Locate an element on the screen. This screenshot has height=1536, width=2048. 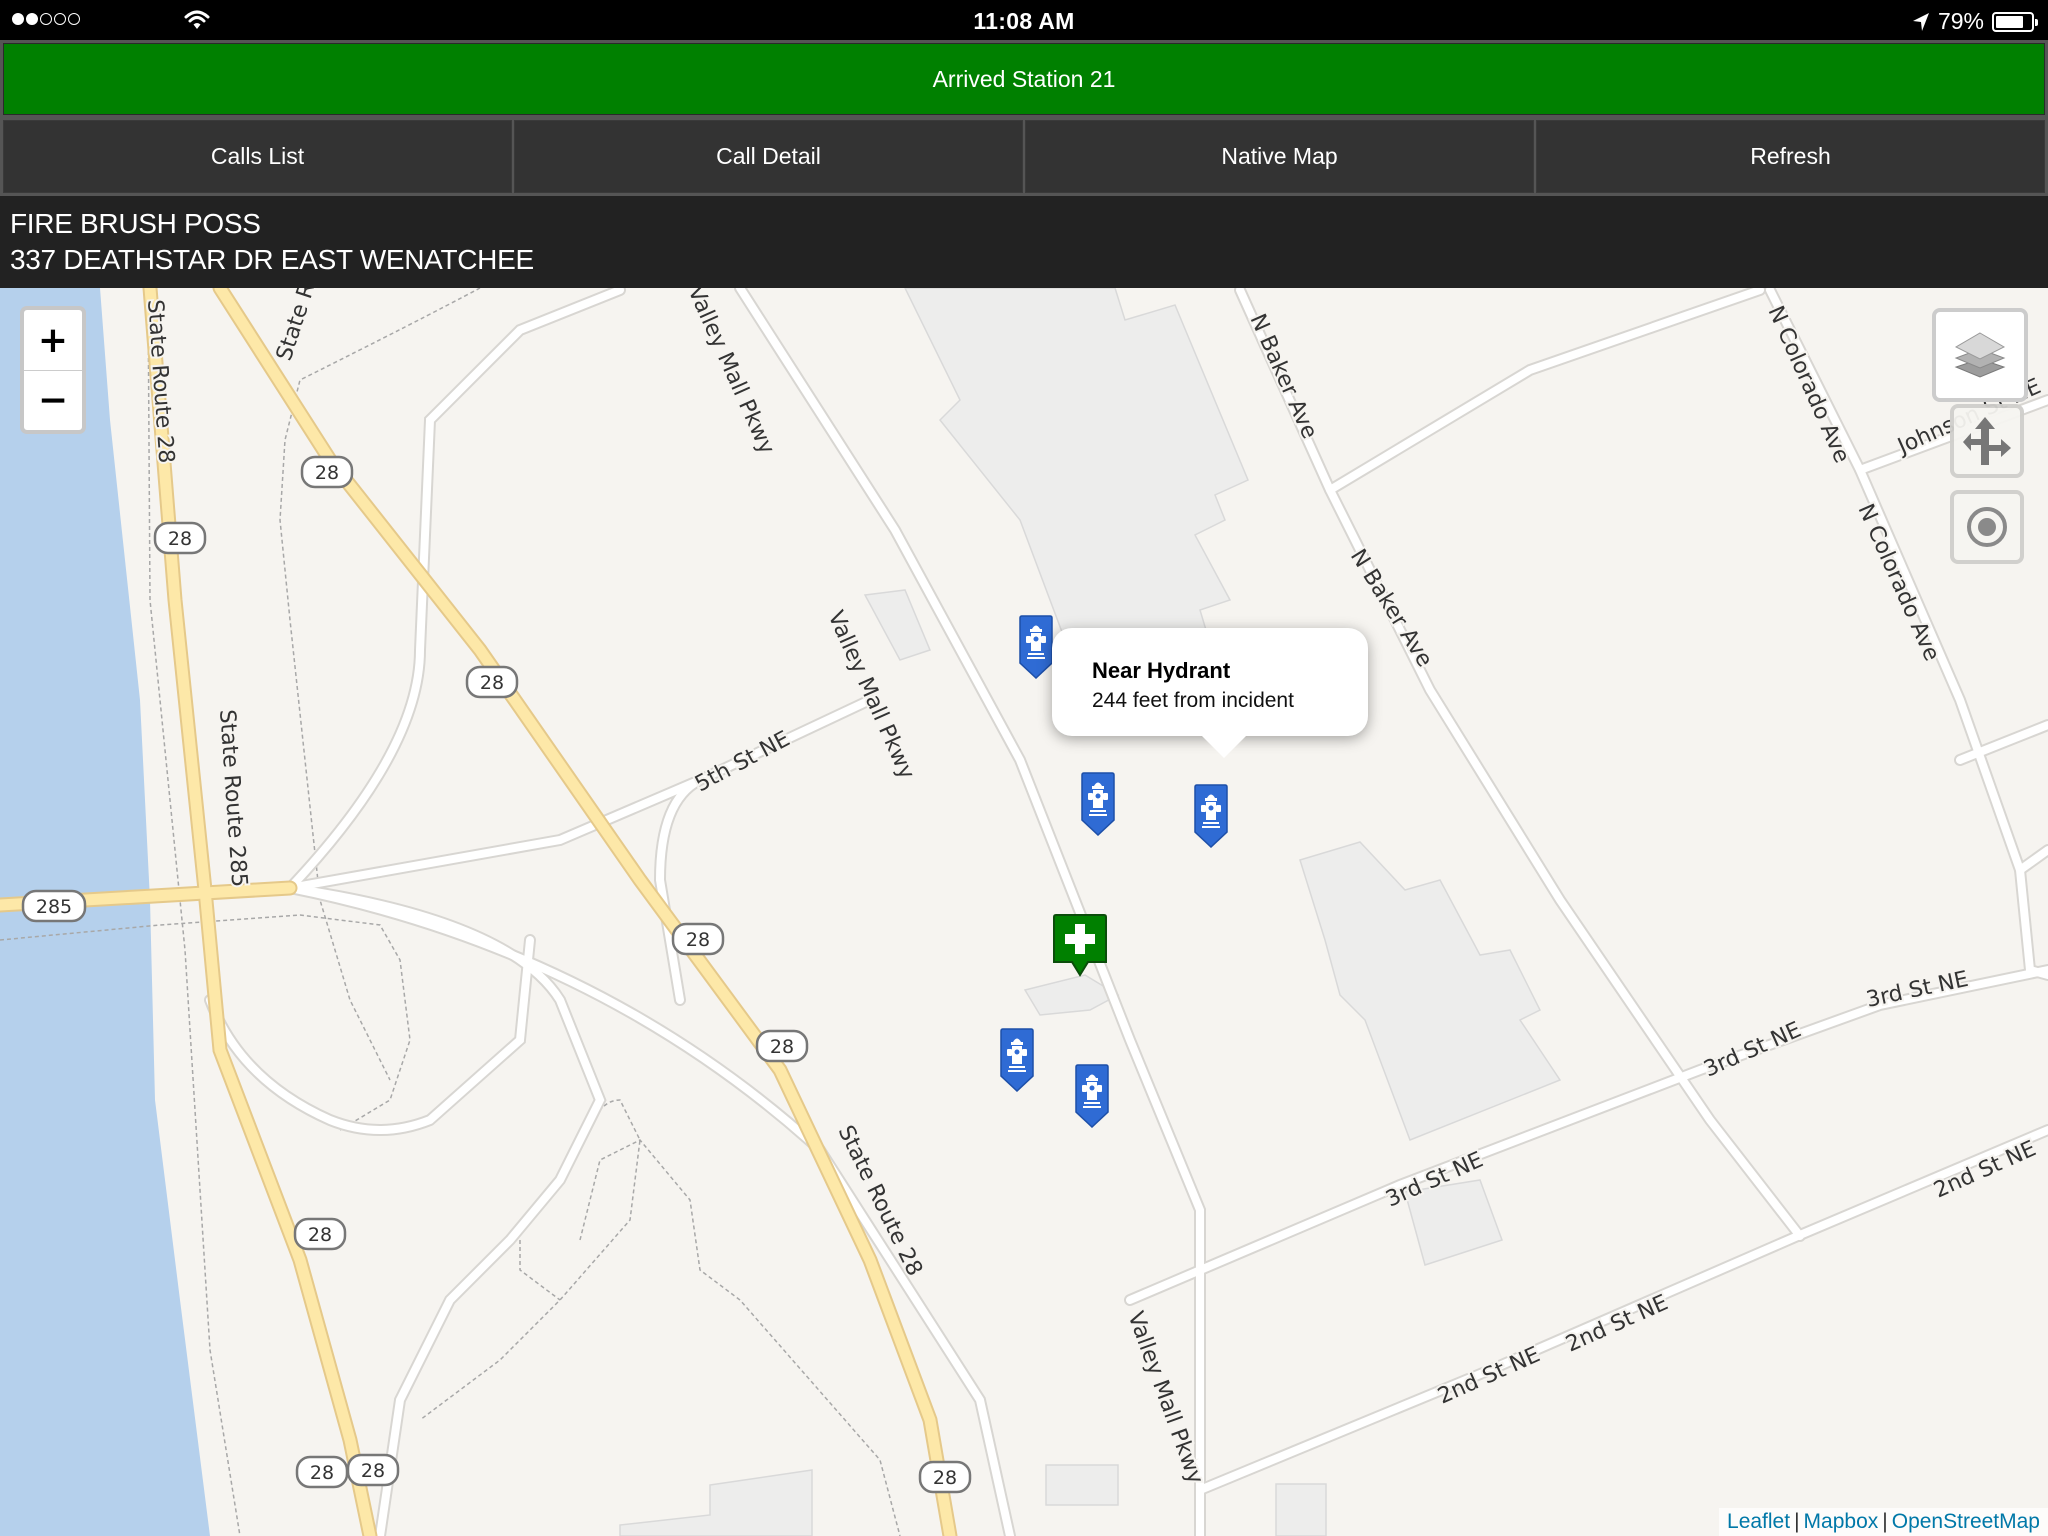
location-arrow-icon is located at coordinates (1920, 21).